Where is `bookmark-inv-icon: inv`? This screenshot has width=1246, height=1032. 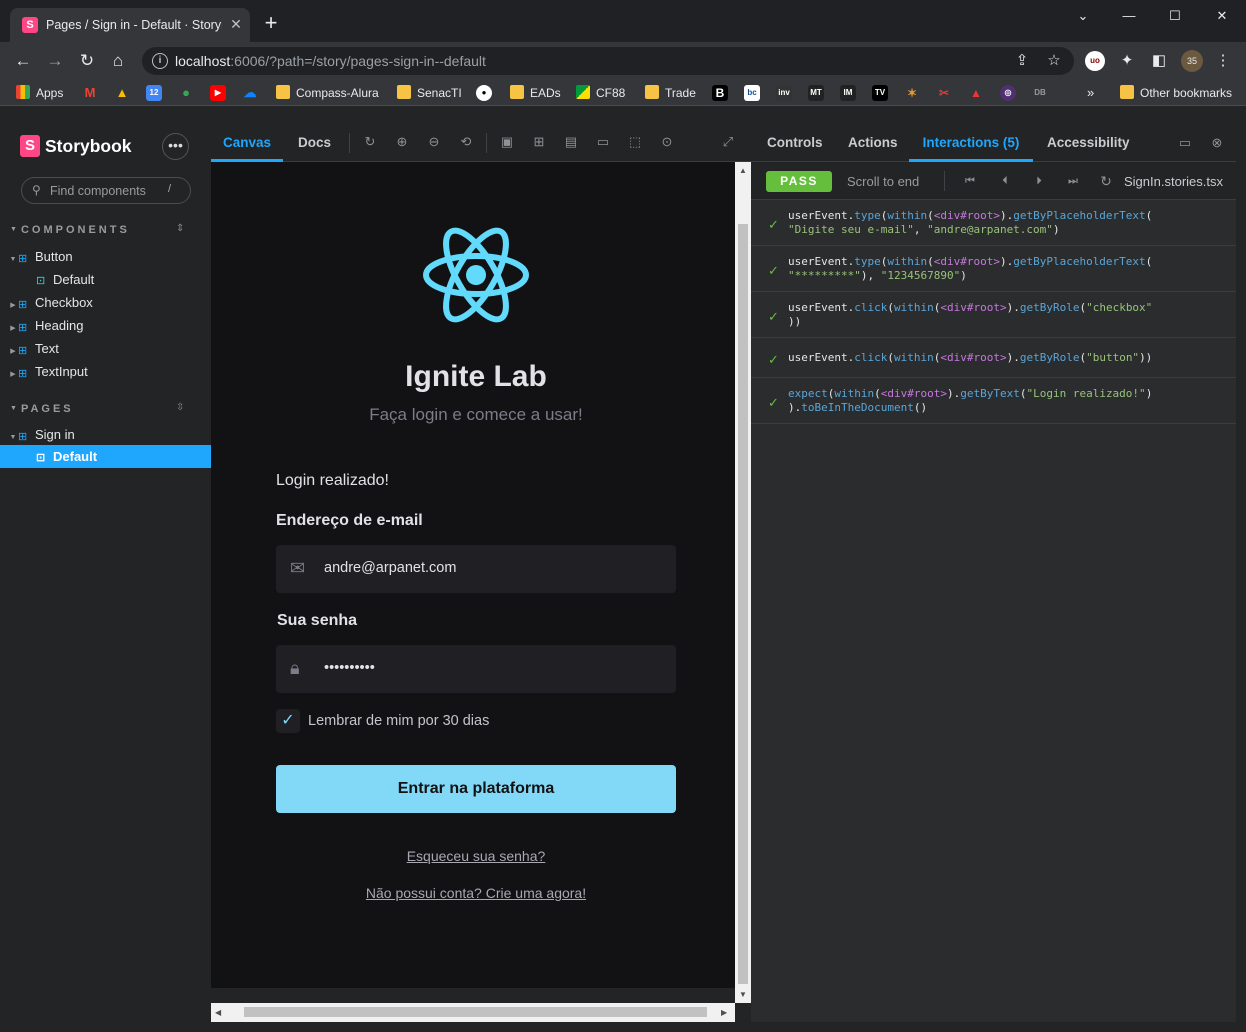 bookmark-inv-icon: inv is located at coordinates (784, 93).